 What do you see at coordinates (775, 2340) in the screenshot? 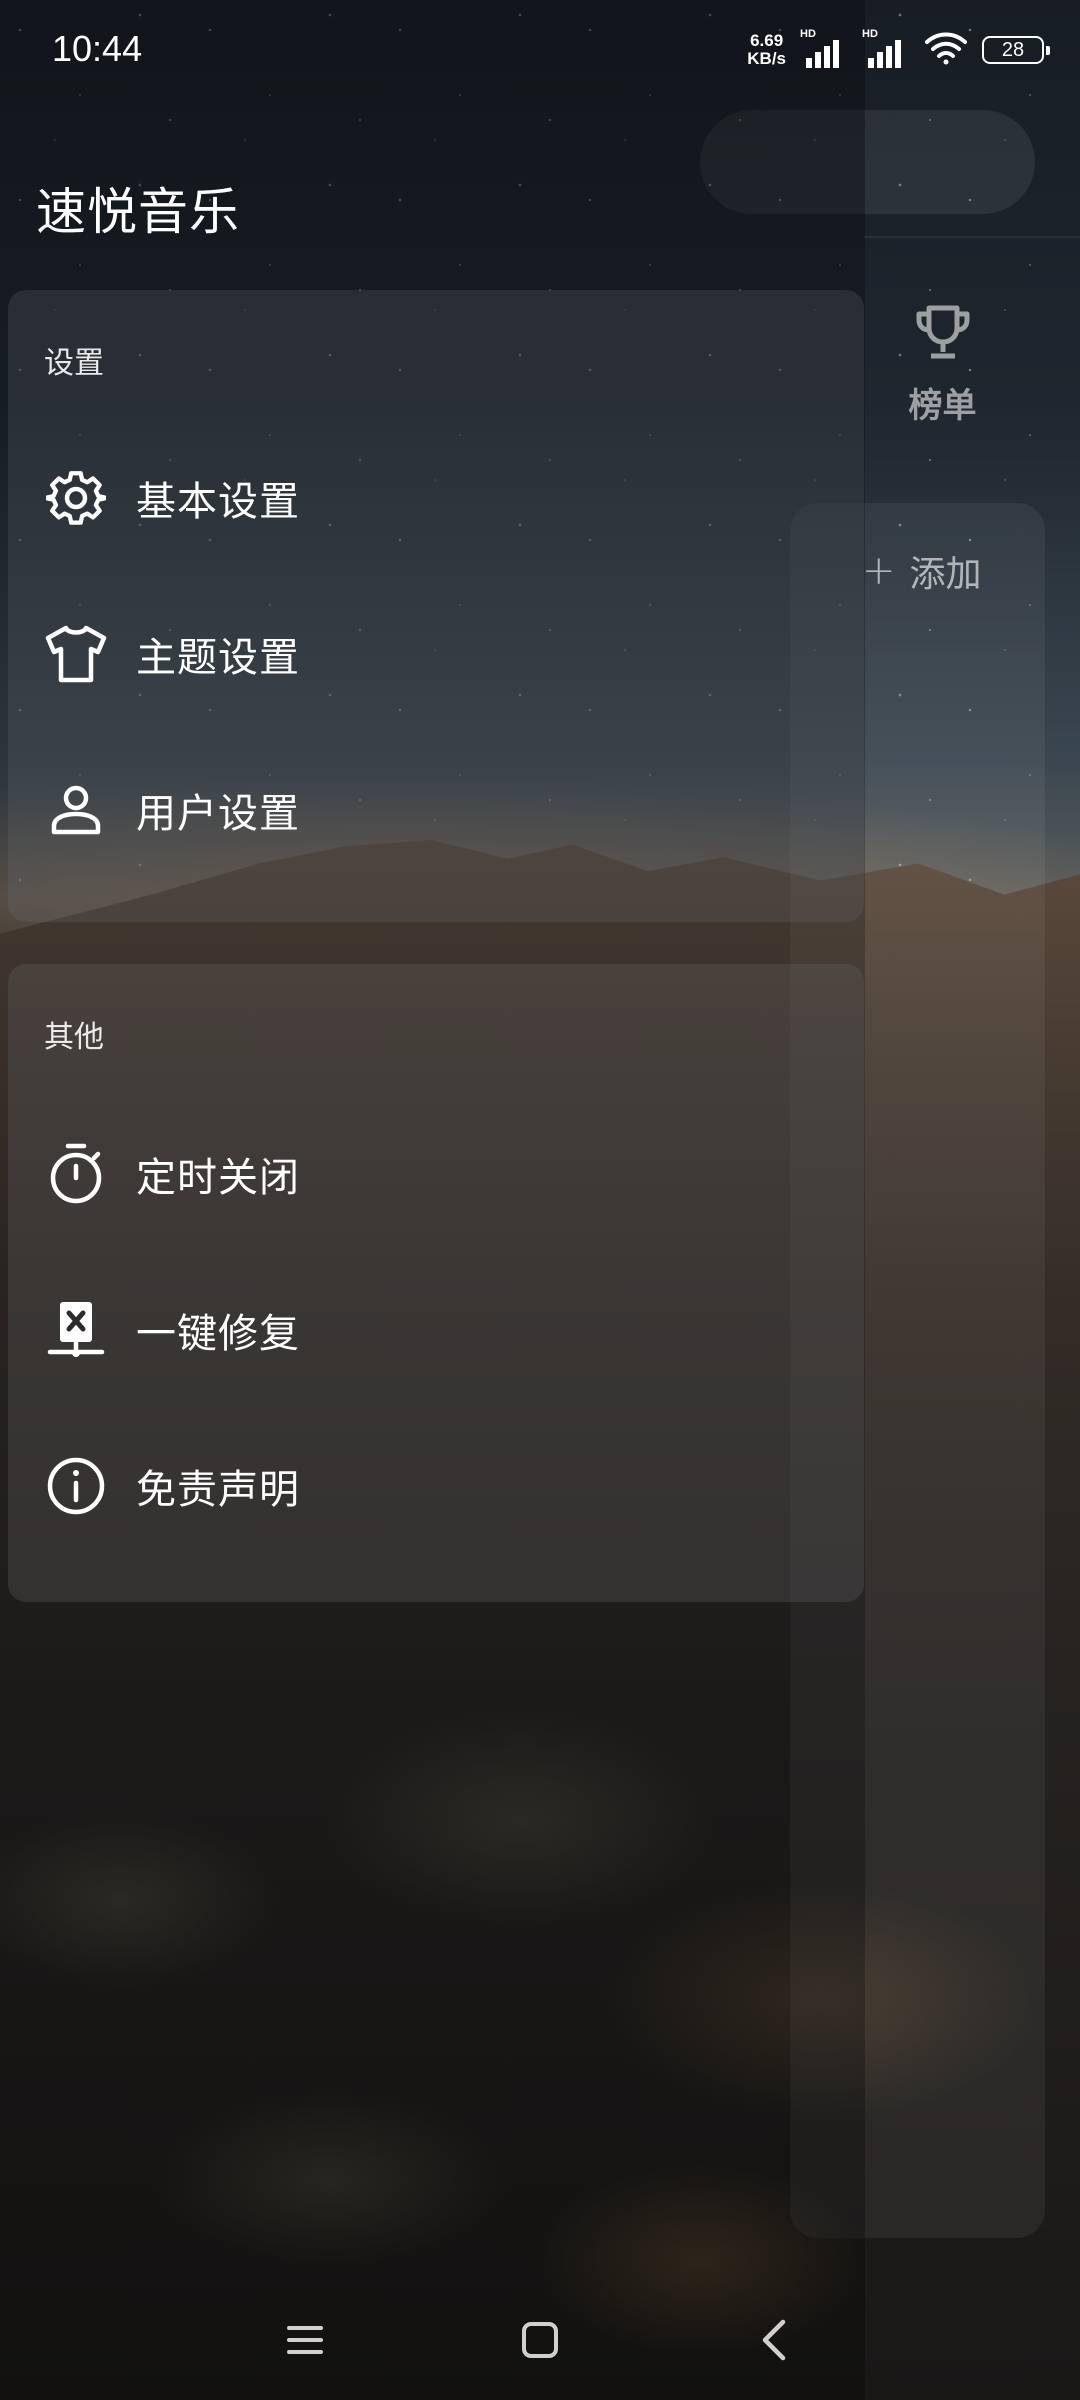
I see `back-icon` at bounding box center [775, 2340].